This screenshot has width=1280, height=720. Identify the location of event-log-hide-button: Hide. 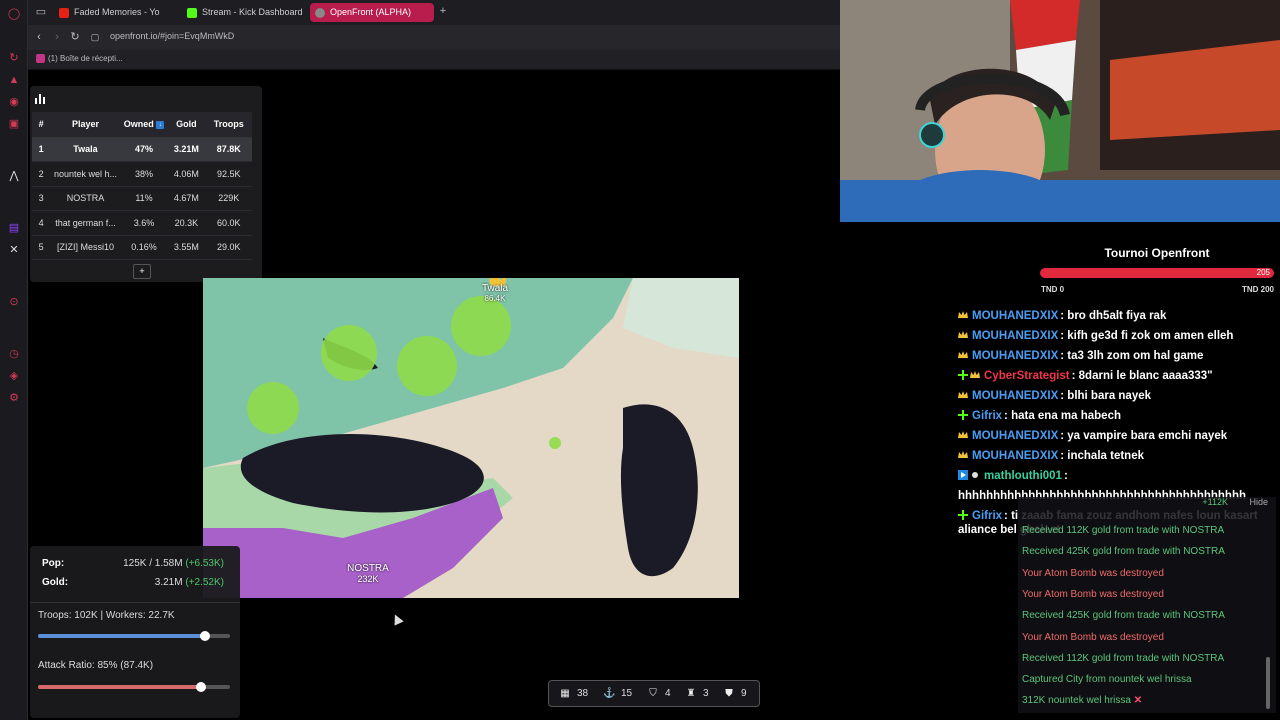
(1258, 502).